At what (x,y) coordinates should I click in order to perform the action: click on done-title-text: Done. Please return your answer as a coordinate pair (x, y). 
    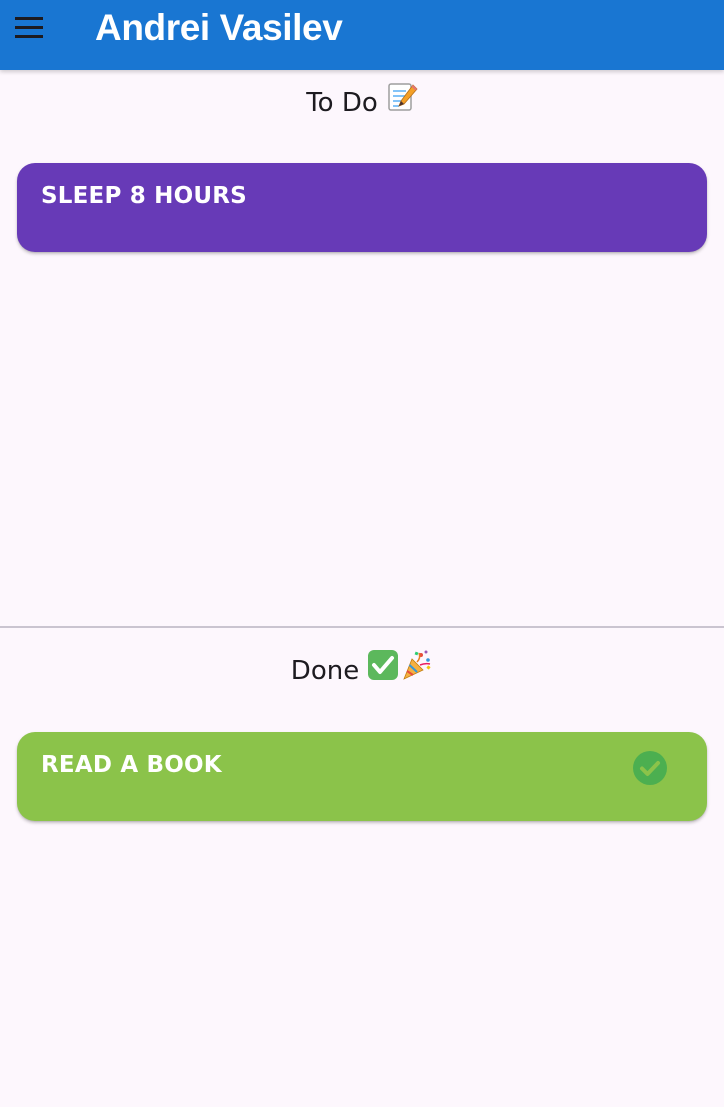
    Looking at the image, I should click on (325, 671).